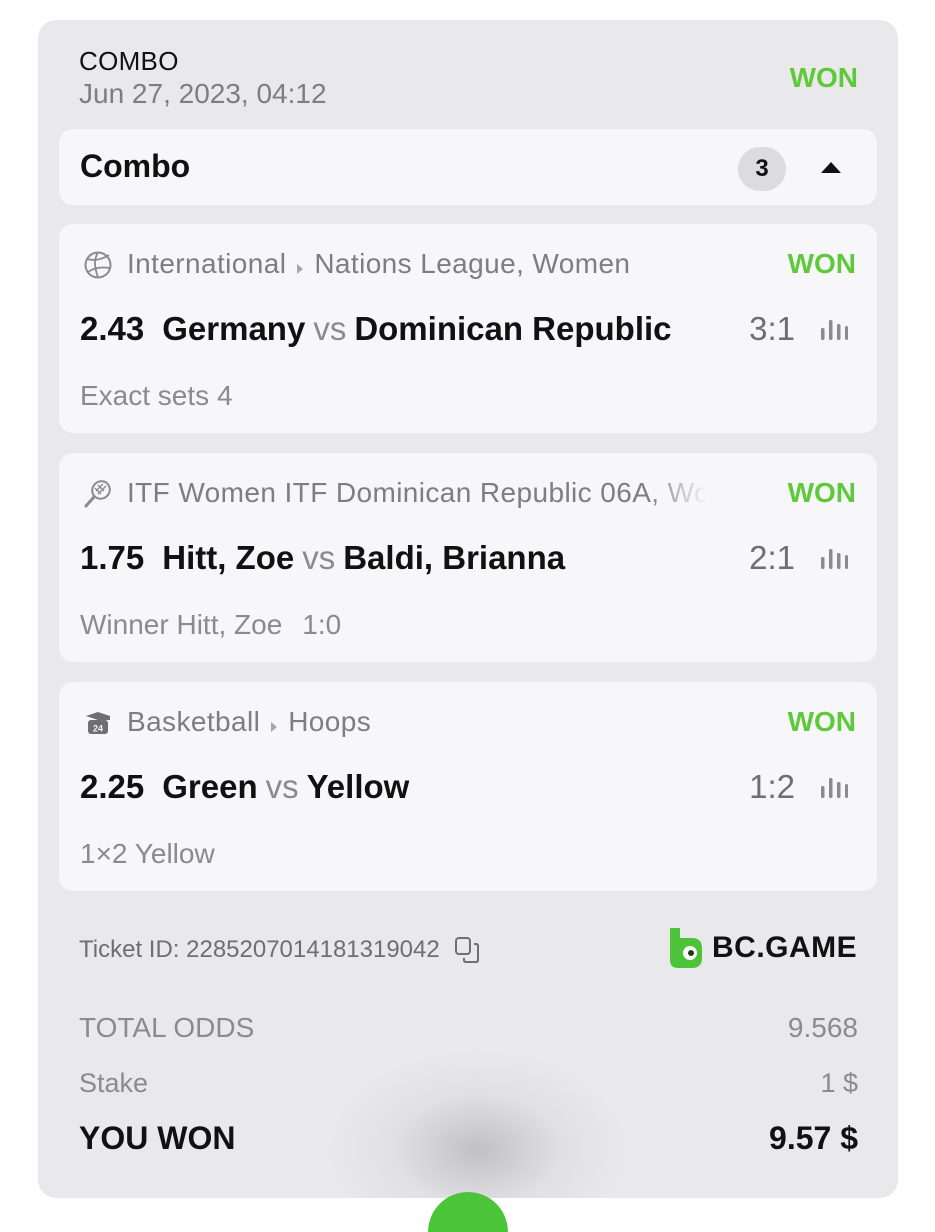 The height and width of the screenshot is (1232, 935). Describe the element at coordinates (772, 786) in the screenshot. I see `match-score: 1:2` at that location.